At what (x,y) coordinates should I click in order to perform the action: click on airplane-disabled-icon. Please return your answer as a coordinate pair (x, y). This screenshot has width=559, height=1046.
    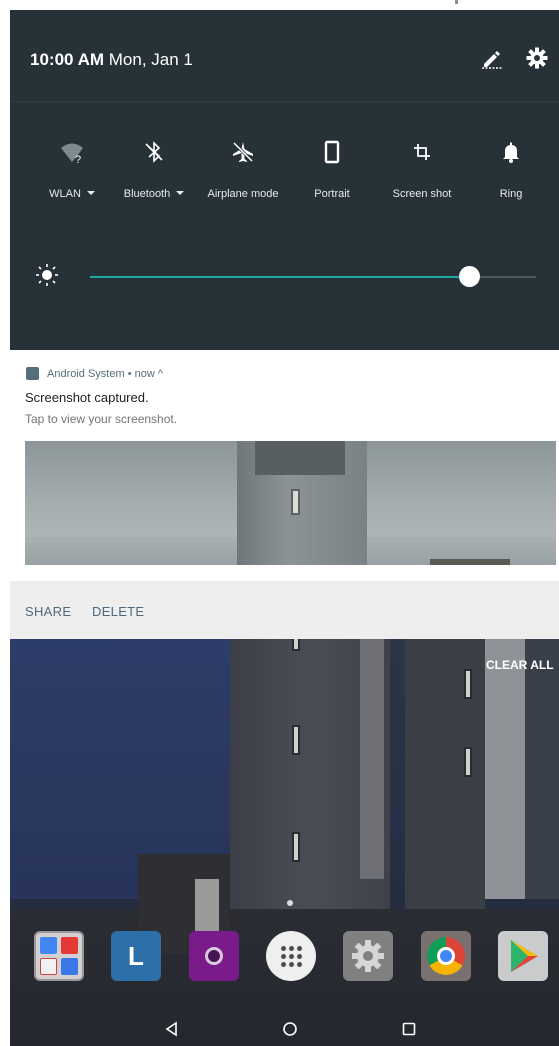
    Looking at the image, I should click on (243, 152).